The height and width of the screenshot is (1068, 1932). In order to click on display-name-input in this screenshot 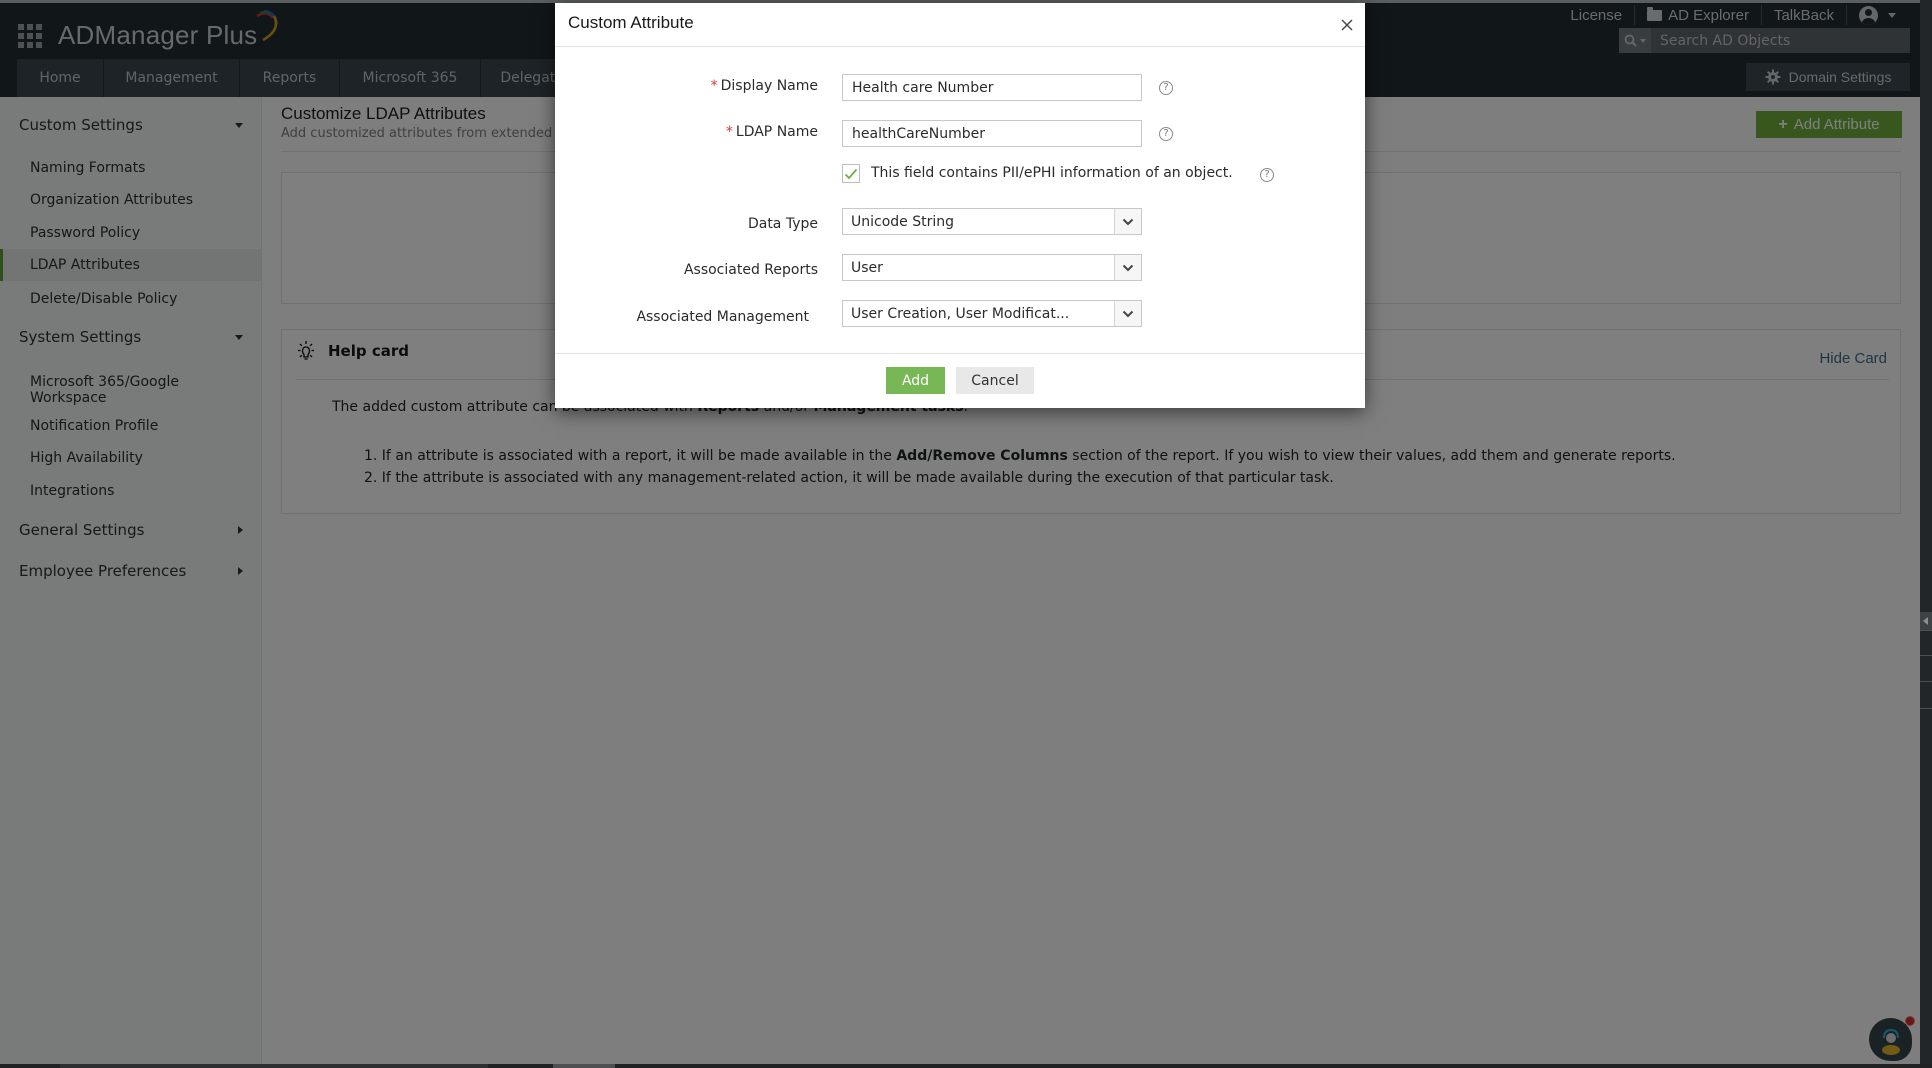, I will do `click(992, 87)`.